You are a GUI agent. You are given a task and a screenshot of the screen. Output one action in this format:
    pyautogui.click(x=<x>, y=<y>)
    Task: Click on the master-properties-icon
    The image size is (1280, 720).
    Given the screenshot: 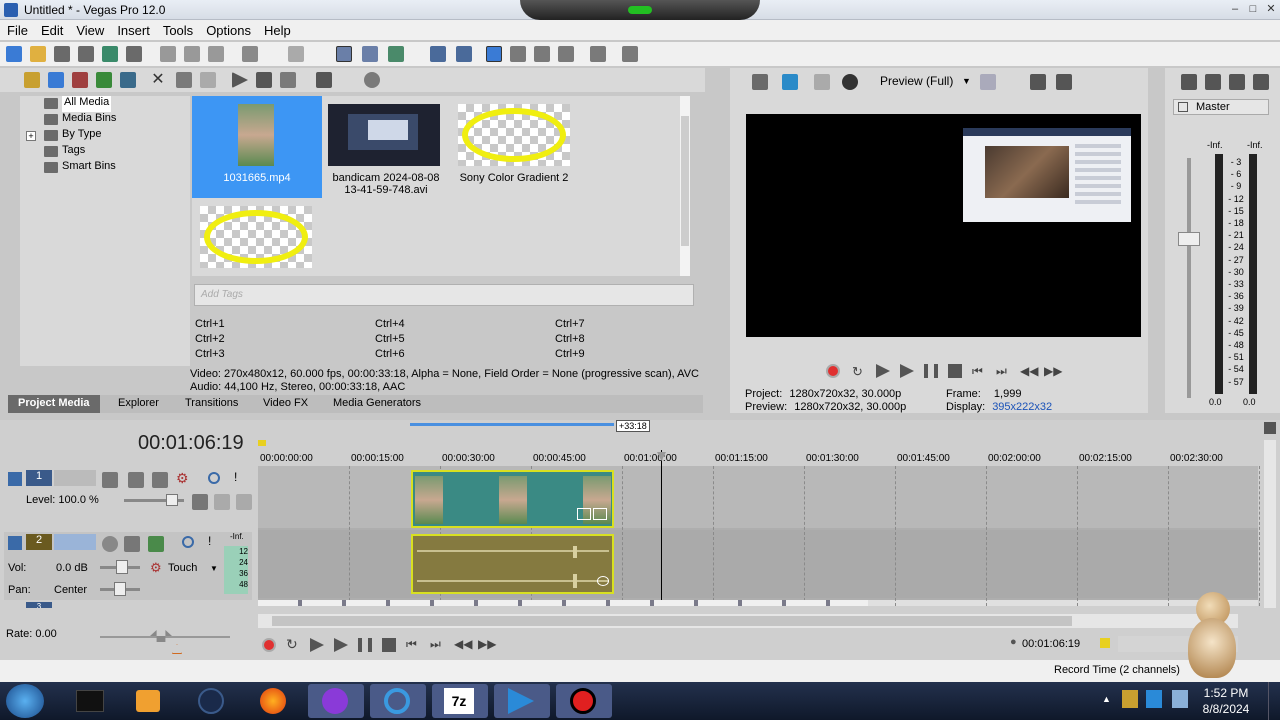 What is the action you would take?
    pyautogui.click(x=1189, y=82)
    